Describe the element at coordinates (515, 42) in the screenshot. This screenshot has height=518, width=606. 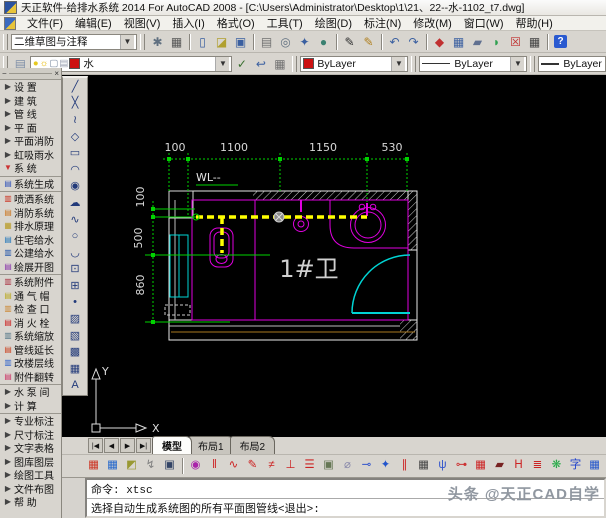
I see `tz-erase-icon: ☒` at that location.